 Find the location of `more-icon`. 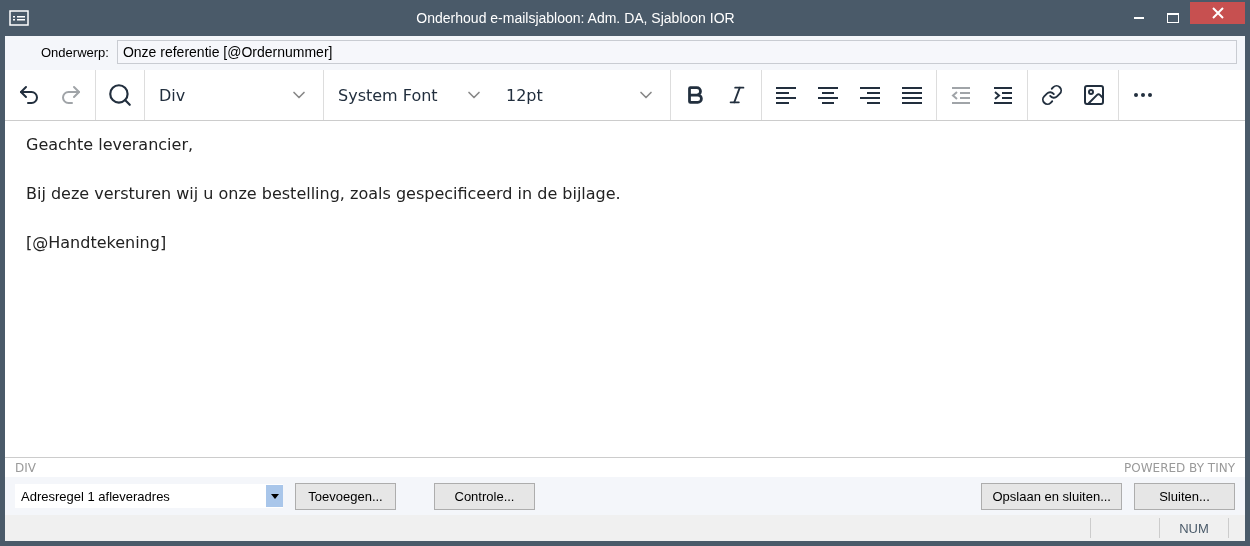

more-icon is located at coordinates (1143, 95).